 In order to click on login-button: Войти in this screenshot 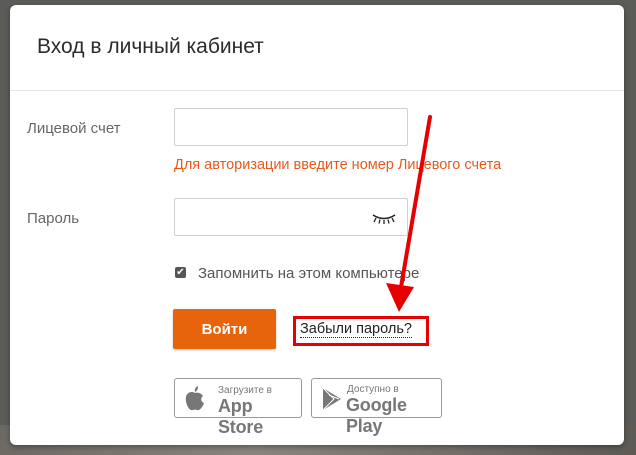, I will do `click(224, 329)`.